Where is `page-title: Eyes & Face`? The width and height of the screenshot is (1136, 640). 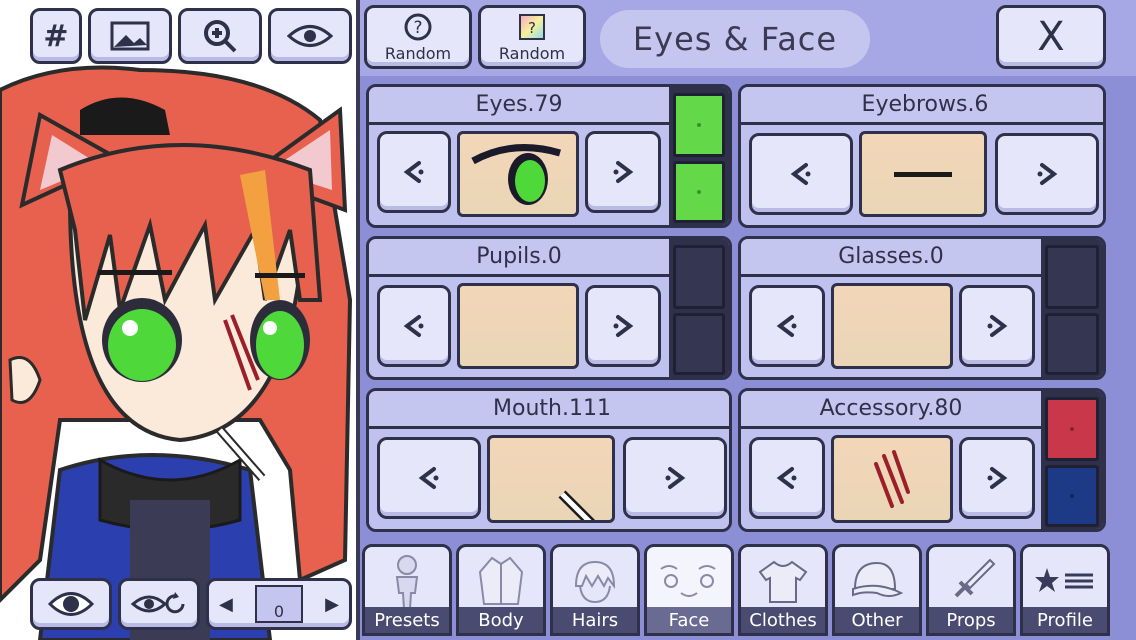
page-title: Eyes & Face is located at coordinates (735, 39).